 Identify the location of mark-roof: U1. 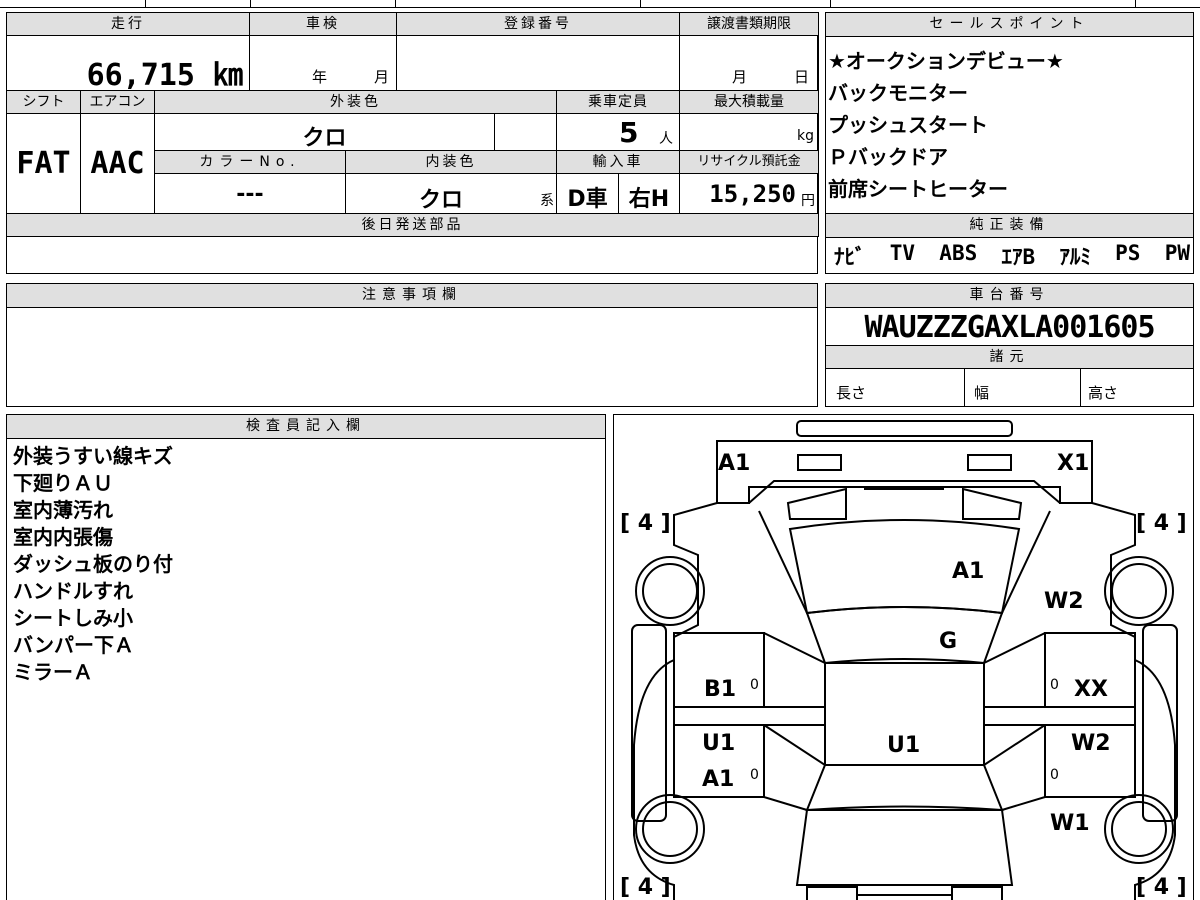
(904, 745).